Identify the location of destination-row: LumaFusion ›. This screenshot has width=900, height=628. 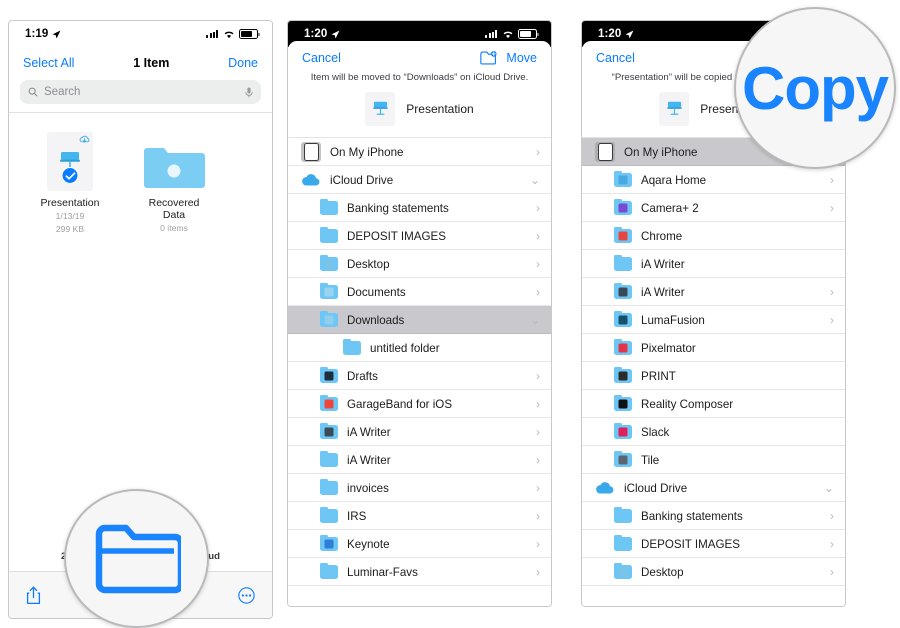
(713, 320).